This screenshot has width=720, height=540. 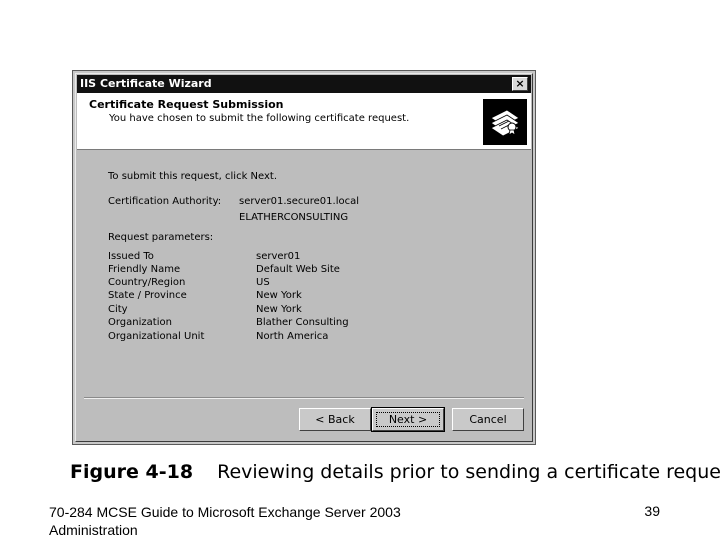 I want to click on params-heading: Request parameters:, so click(x=161, y=237).